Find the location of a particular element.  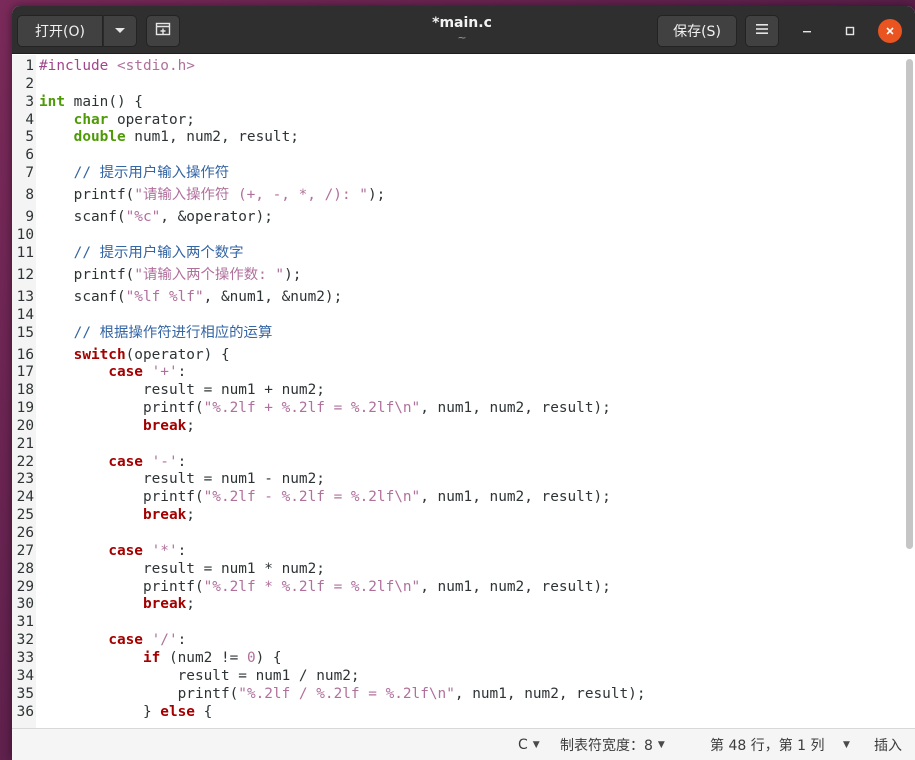

line-source: scanf("%c", &operator); is located at coordinates (156, 217).